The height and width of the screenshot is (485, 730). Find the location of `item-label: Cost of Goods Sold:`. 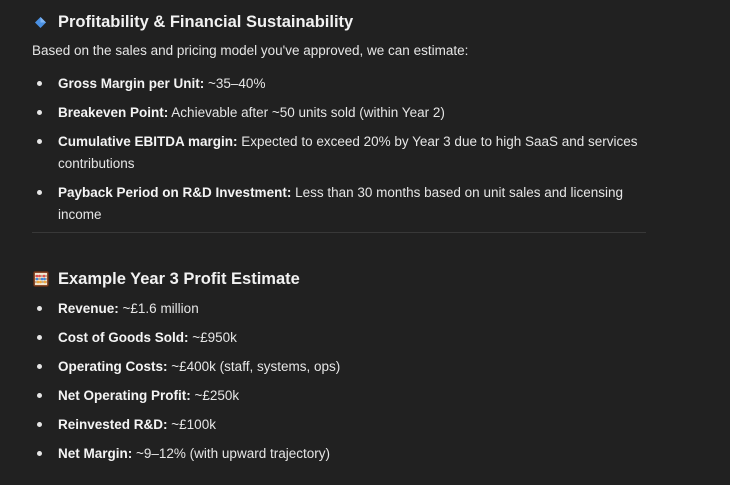

item-label: Cost of Goods Sold: is located at coordinates (123, 337).